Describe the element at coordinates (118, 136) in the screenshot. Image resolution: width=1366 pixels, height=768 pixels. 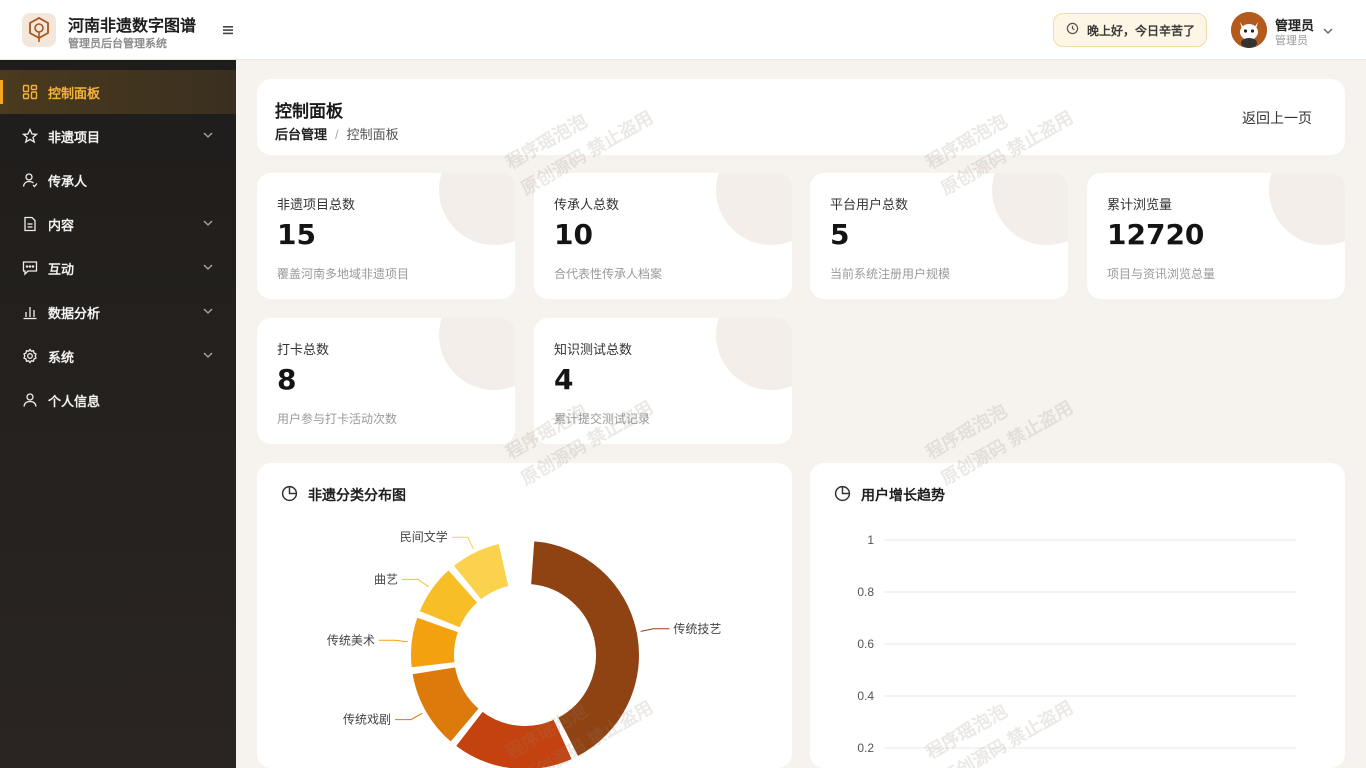
I see `sidebar-item-projects: 非遗项目` at that location.